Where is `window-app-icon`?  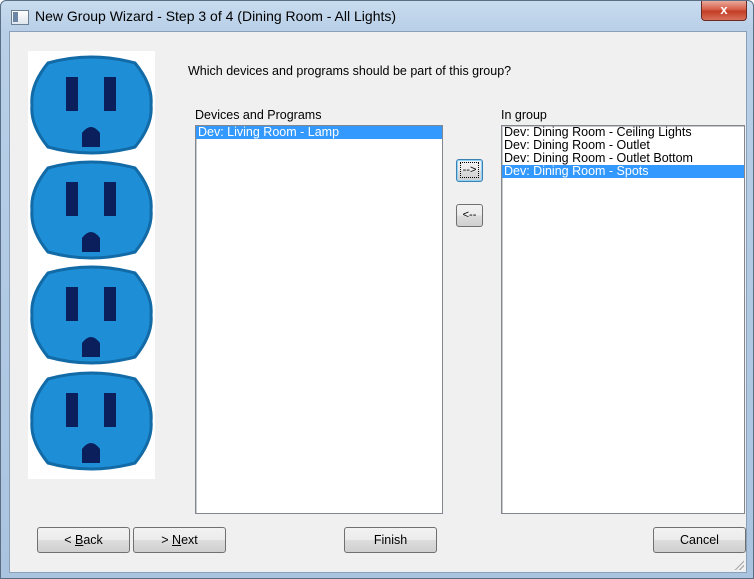
window-app-icon is located at coordinates (20, 17).